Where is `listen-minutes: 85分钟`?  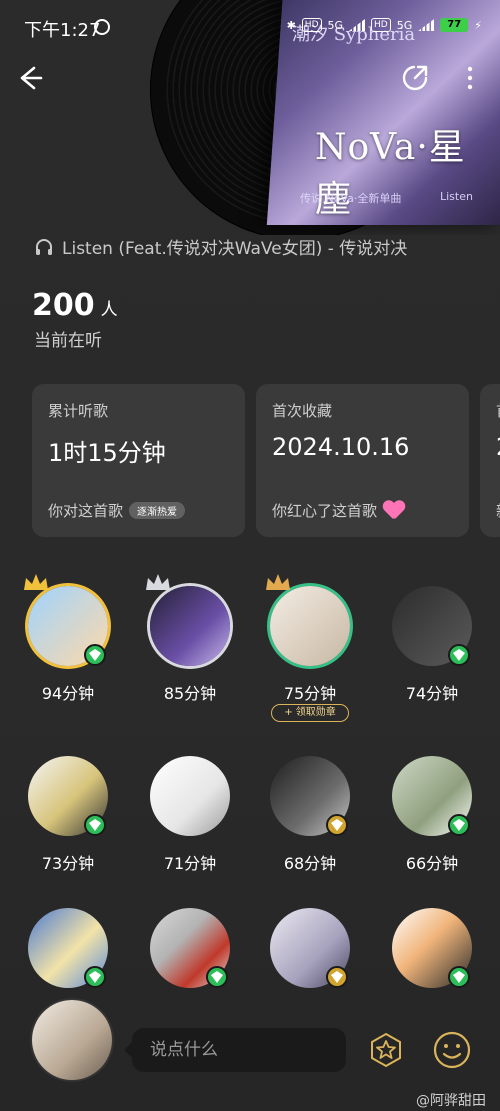
listen-minutes: 85分钟 is located at coordinates (190, 693).